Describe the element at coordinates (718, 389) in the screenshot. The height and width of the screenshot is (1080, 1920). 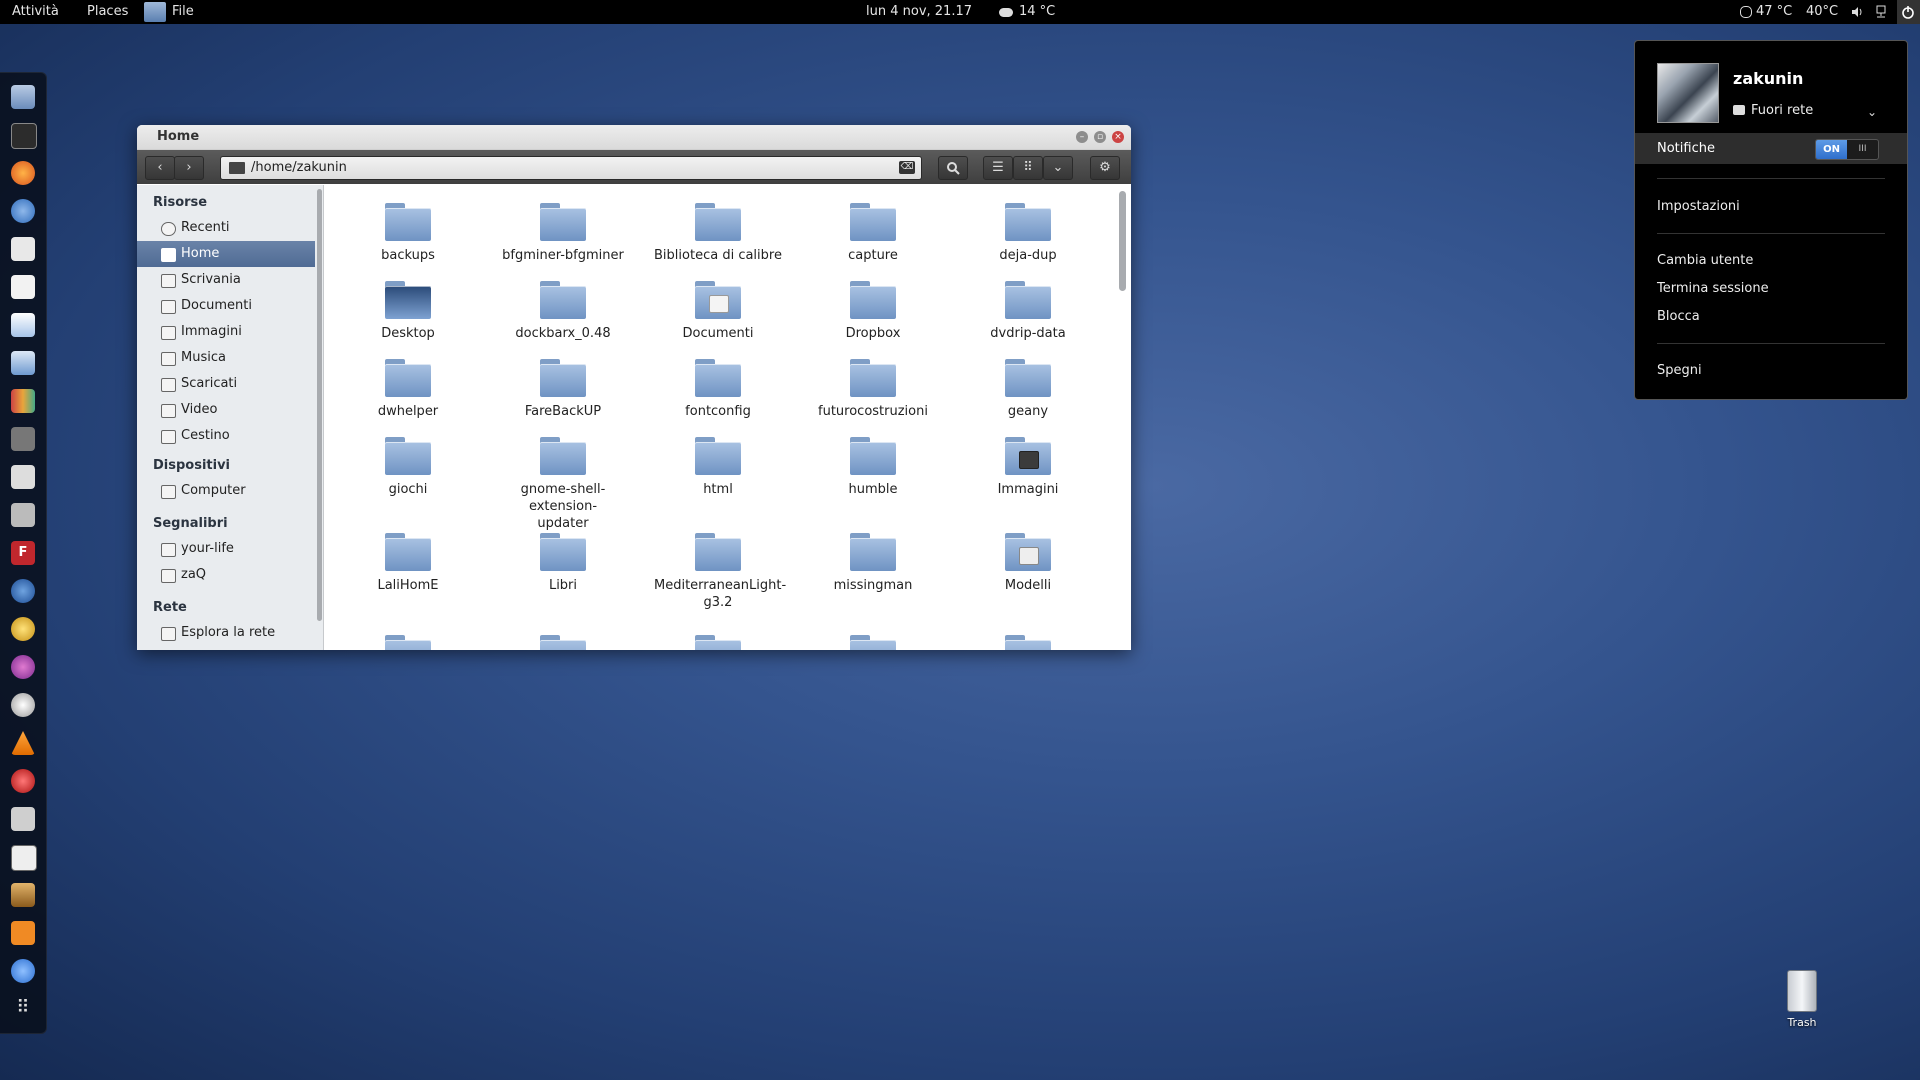
I see `file-item: fontconfig` at that location.